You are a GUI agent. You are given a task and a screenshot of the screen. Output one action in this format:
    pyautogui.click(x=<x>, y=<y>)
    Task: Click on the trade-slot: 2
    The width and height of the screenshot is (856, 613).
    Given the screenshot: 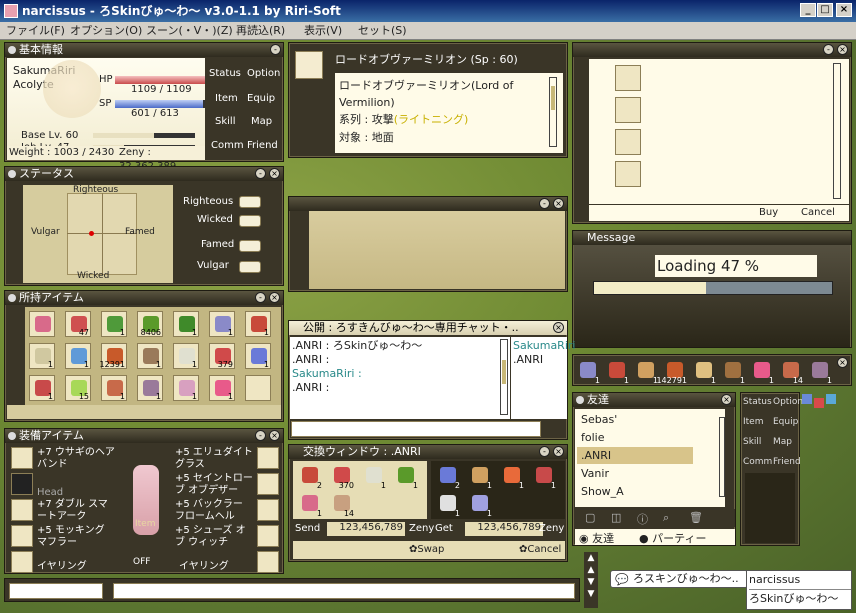 What is the action you would take?
    pyautogui.click(x=448, y=476)
    